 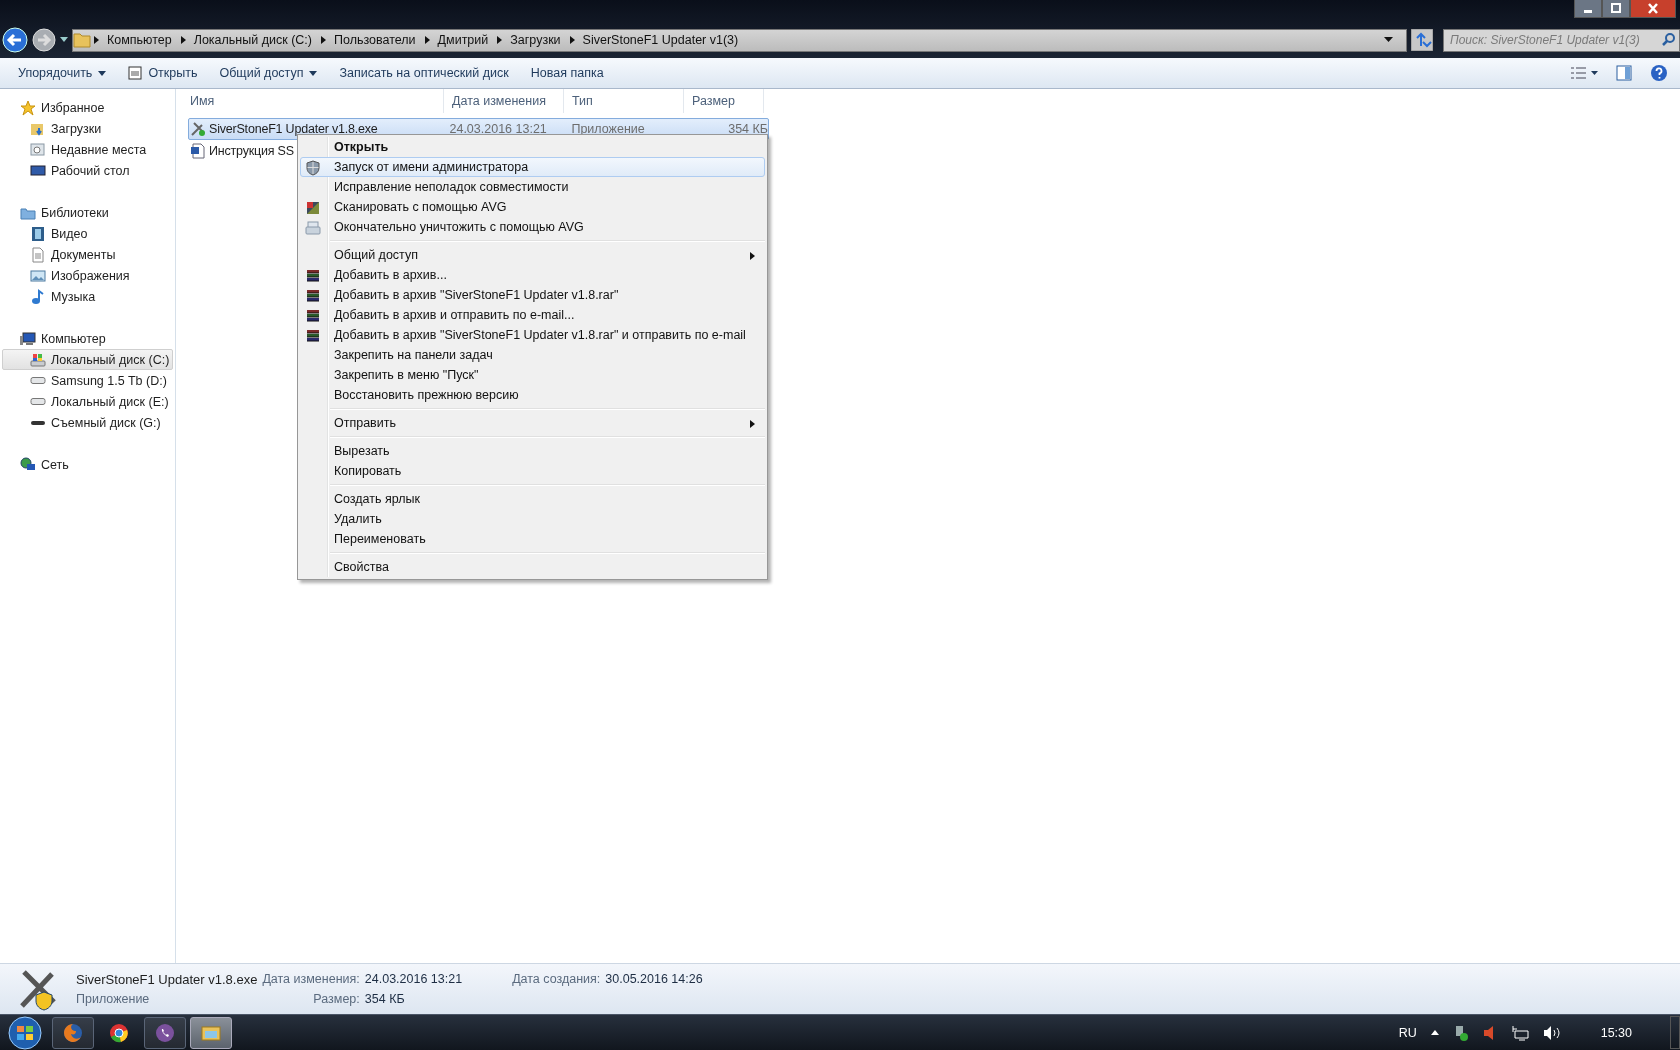 I want to click on field-label: Размер:, so click(x=336, y=999).